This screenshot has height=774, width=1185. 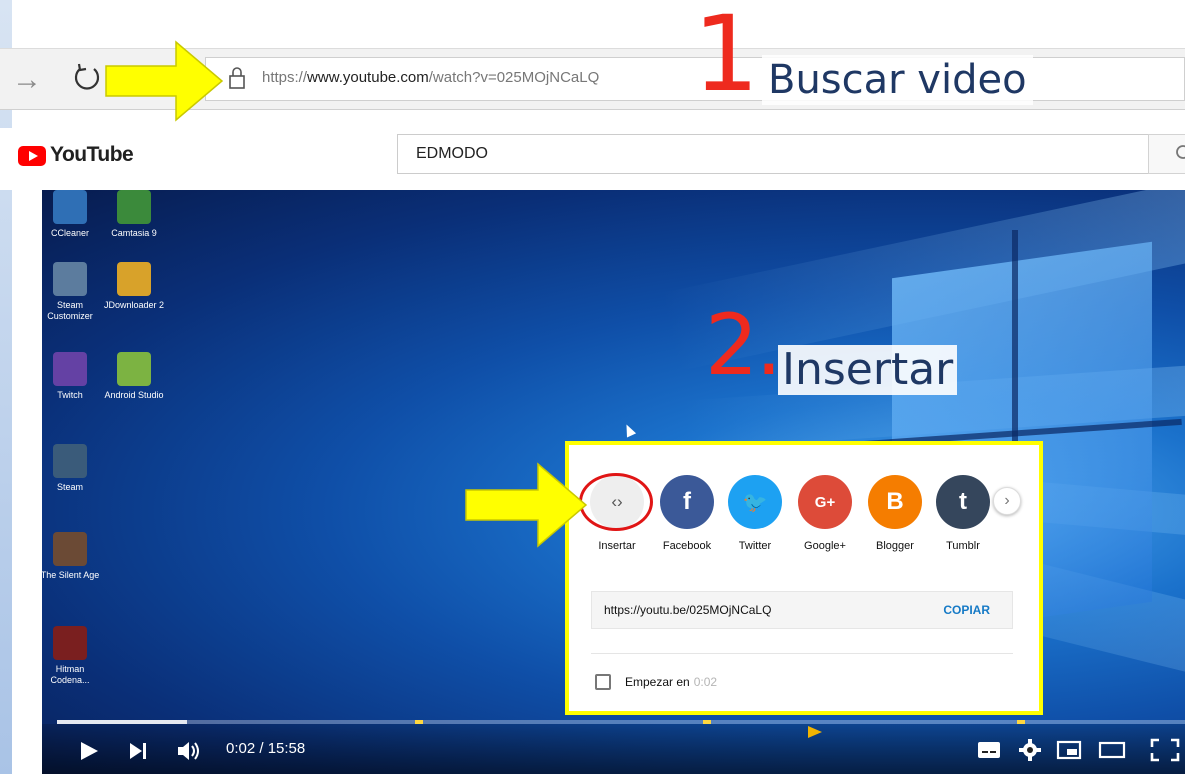 What do you see at coordinates (825, 546) in the screenshot?
I see `share-button-label: Google+` at bounding box center [825, 546].